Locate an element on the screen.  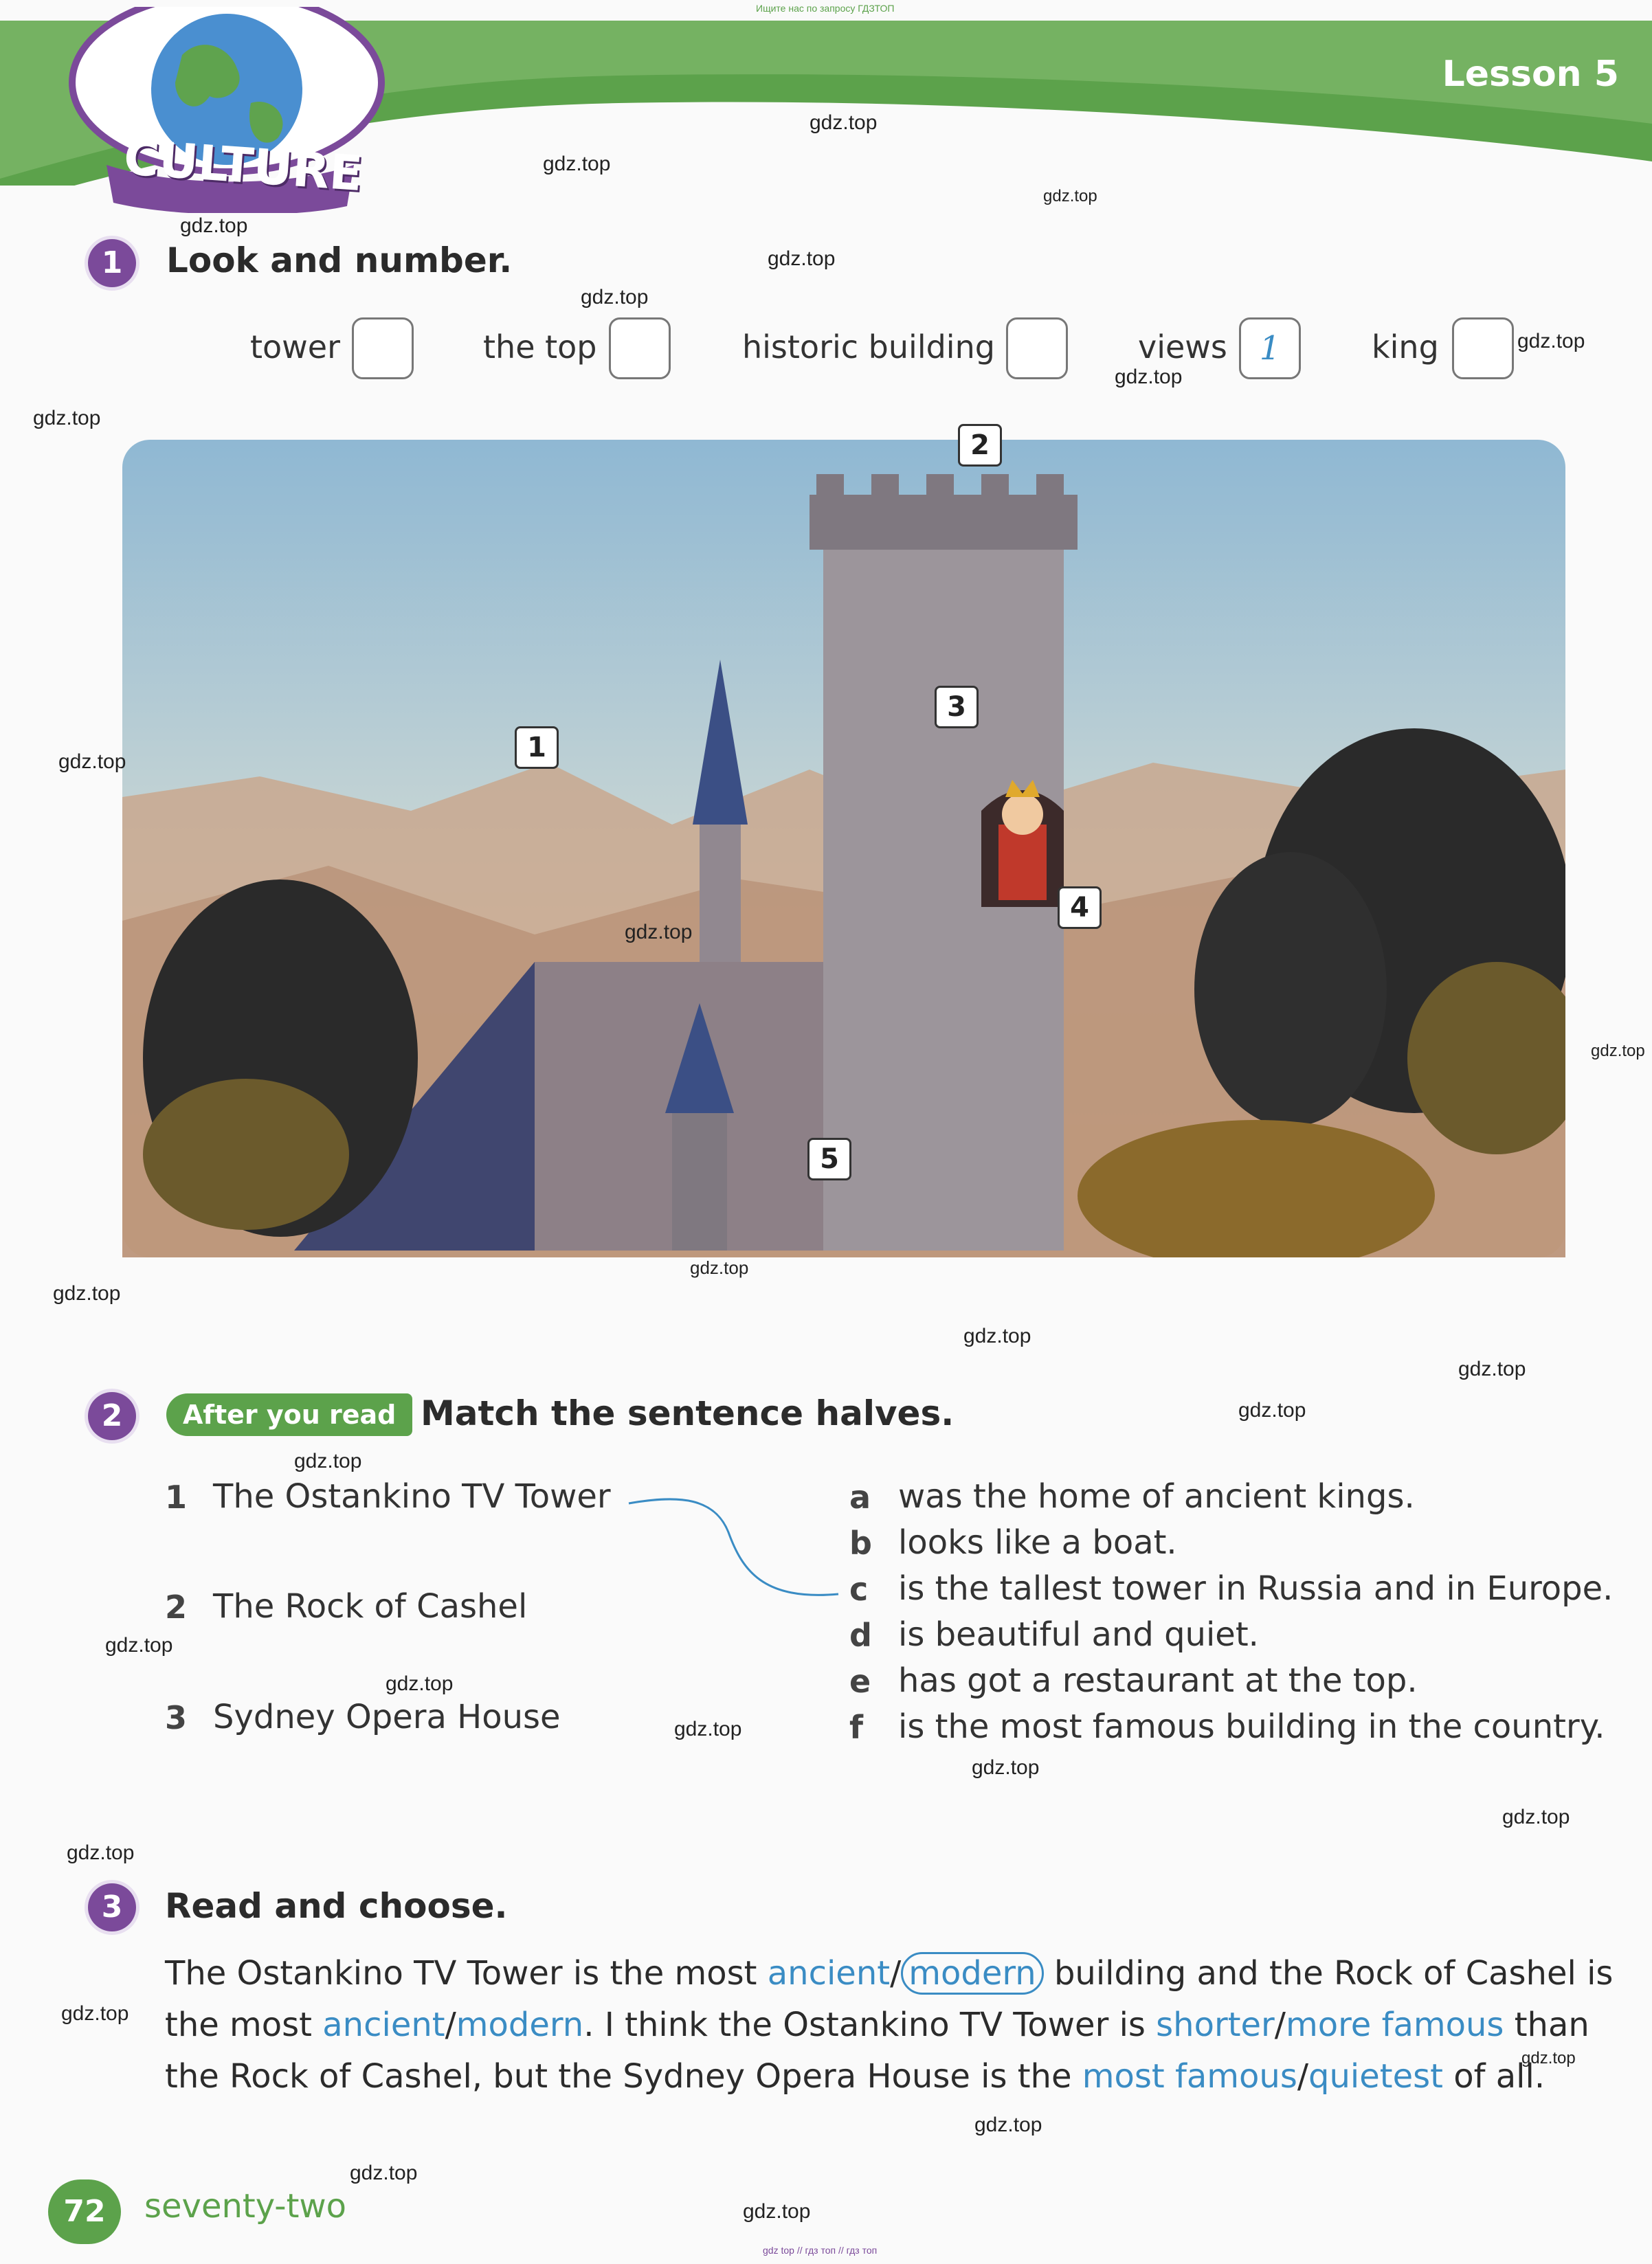
exercise-1-title: Look and number. is located at coordinates (339, 260).